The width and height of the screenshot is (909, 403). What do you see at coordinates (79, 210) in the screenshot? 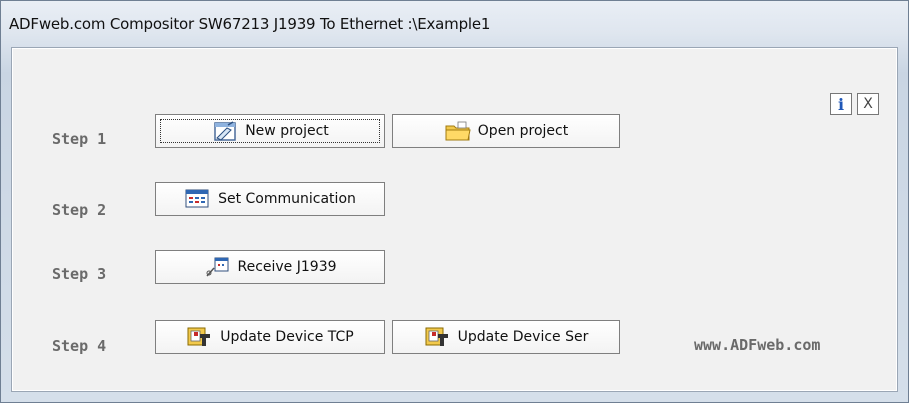
I see `step-2-label: Step 2` at bounding box center [79, 210].